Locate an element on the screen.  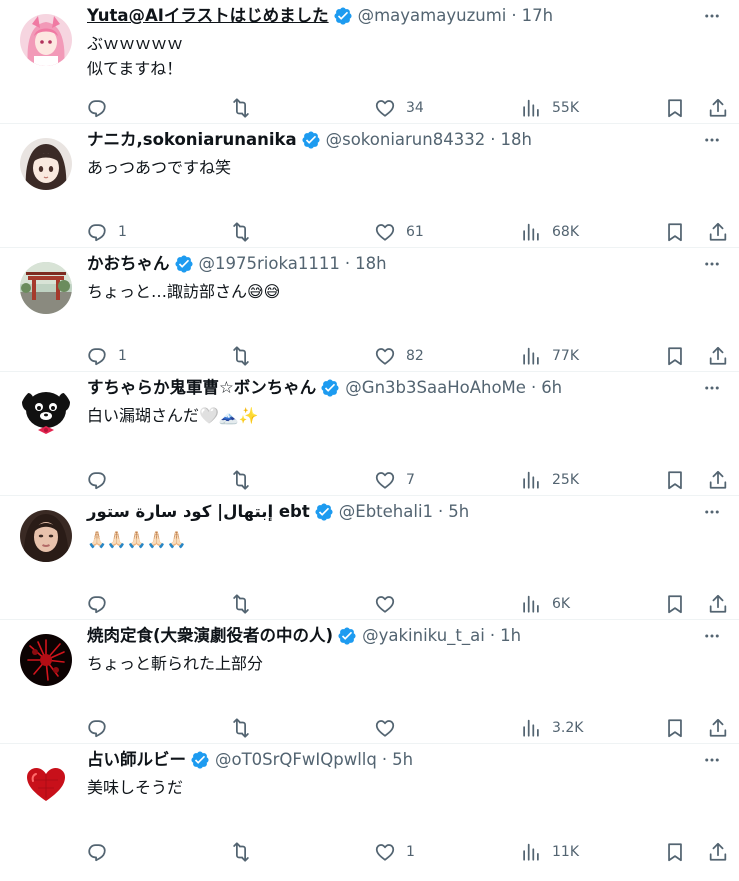
views-icon is located at coordinates (531, 108).